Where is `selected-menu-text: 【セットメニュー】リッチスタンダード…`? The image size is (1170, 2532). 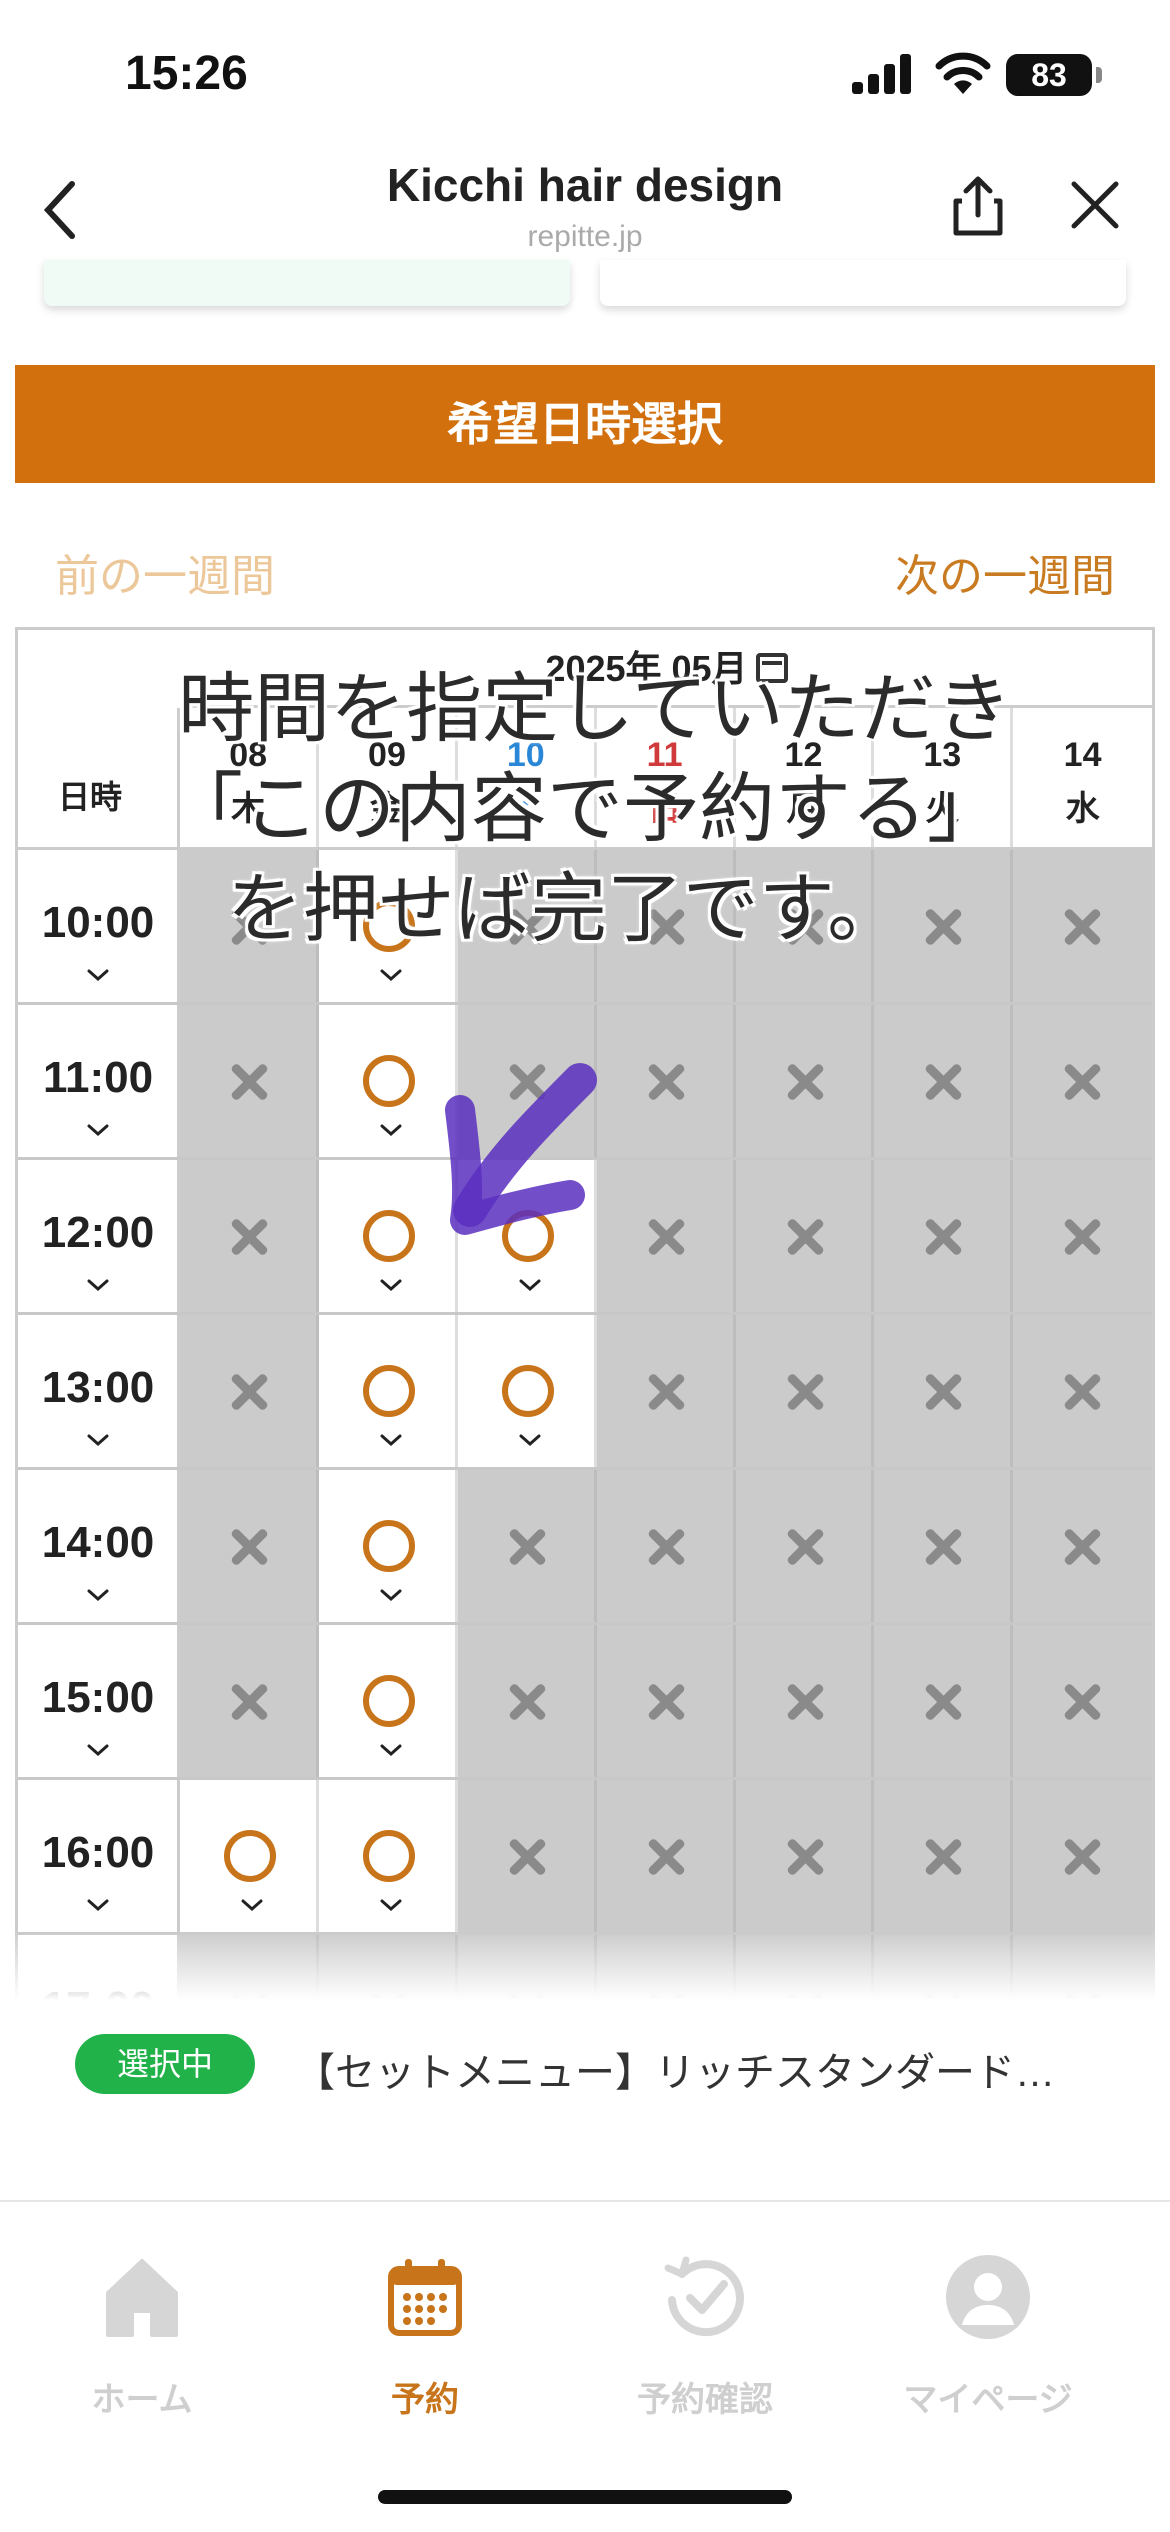
selected-menu-text: 【セットメニュー】リッチスタンダード… is located at coordinates (675, 2073).